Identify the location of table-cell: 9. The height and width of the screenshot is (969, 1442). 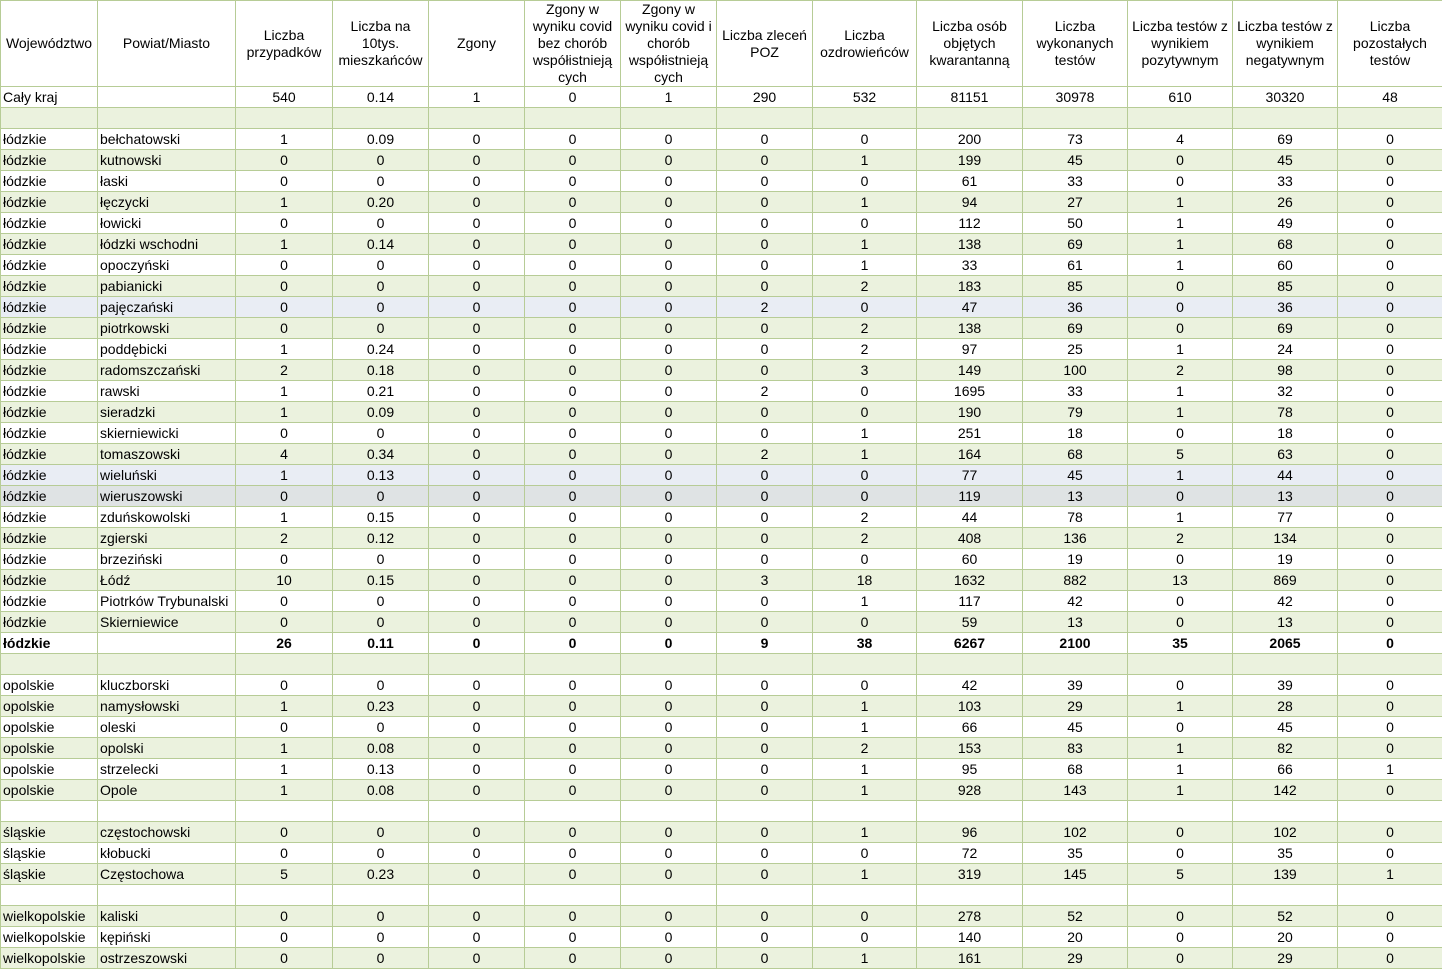
(764, 643).